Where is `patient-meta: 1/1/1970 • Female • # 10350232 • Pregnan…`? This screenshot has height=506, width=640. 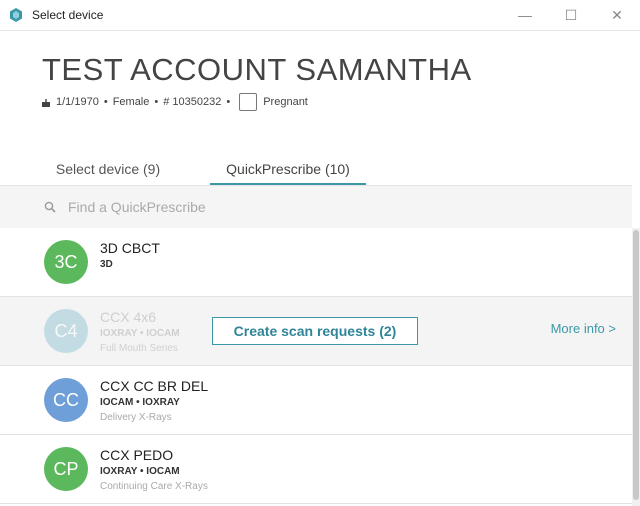 patient-meta: 1/1/1970 • Female • # 10350232 • Pregnan… is located at coordinates (175, 102).